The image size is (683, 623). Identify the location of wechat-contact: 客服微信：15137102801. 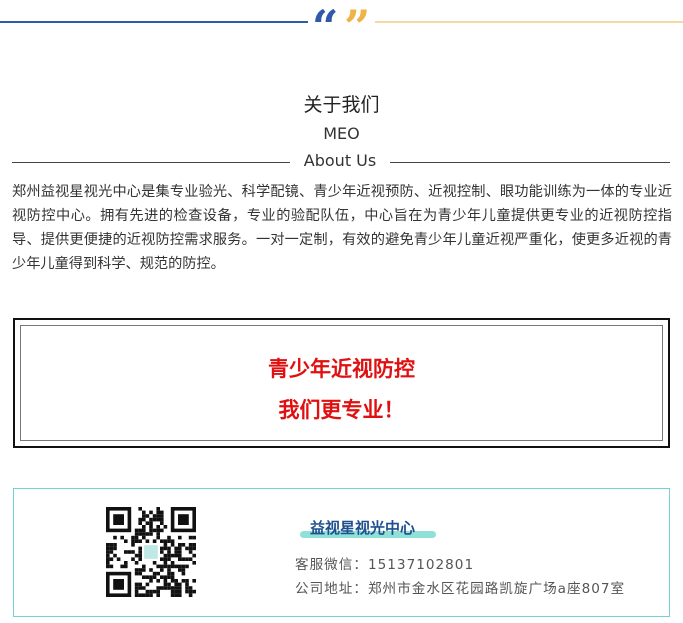
(385, 565).